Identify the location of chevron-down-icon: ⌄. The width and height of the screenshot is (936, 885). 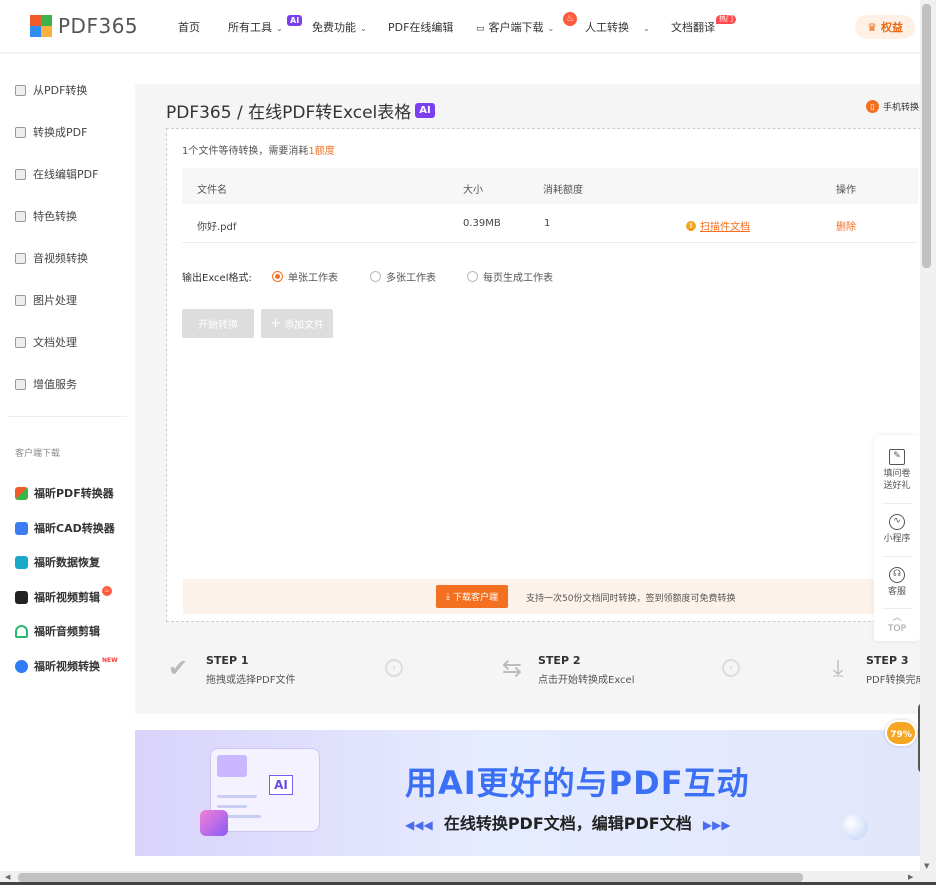
(363, 28).